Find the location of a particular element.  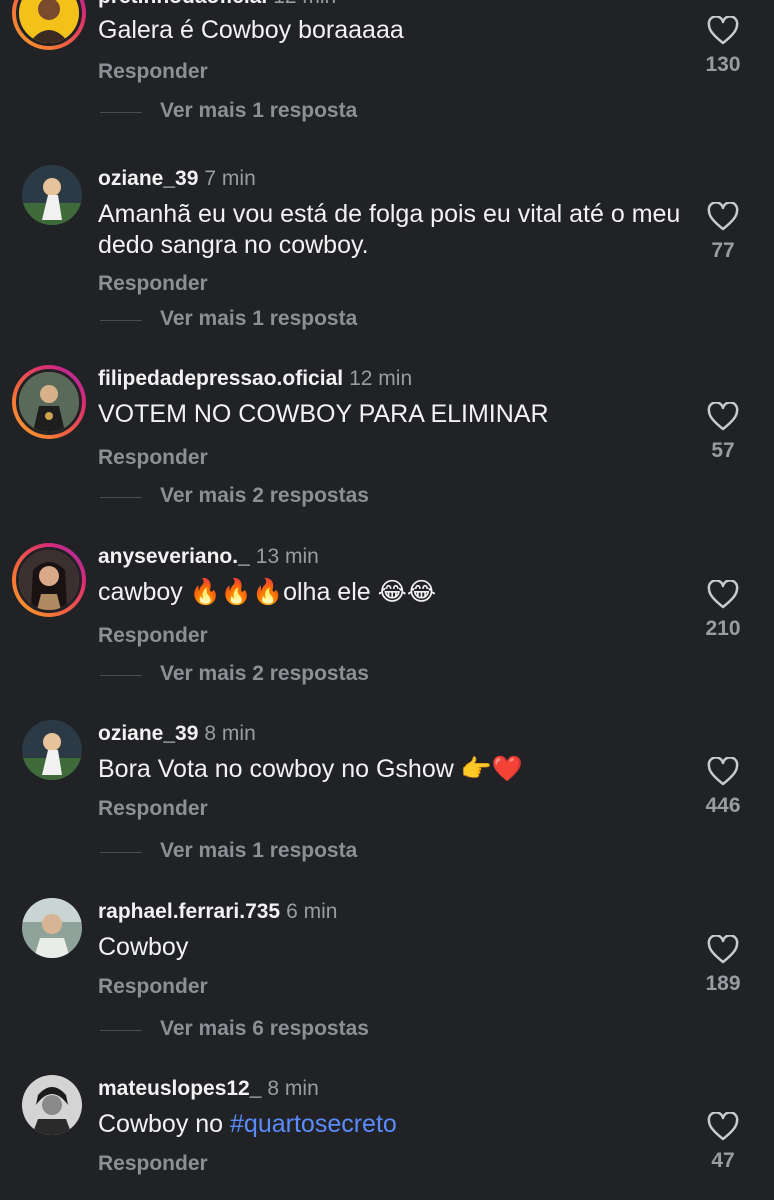

comment-text: Galera é Cowboy boraaaaa is located at coordinates (251, 30).